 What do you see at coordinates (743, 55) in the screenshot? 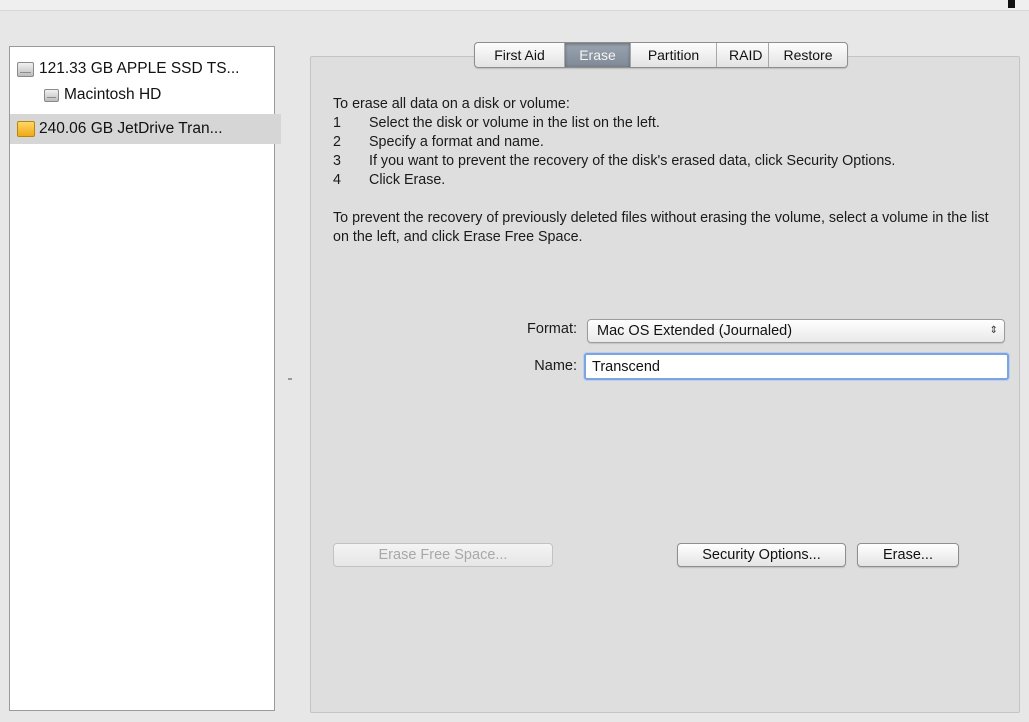
I see `tab-raid: RAID` at bounding box center [743, 55].